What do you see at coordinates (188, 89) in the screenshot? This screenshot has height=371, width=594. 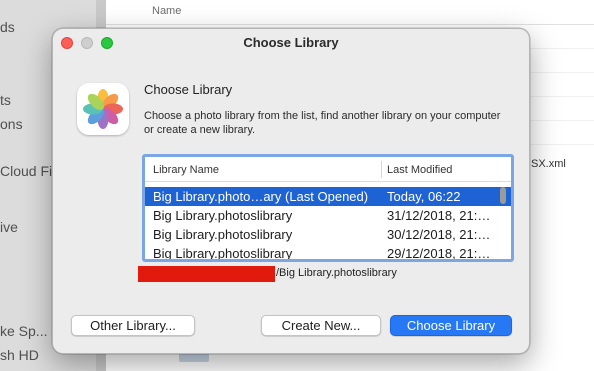 I see `dialog-heading: Choose Library` at bounding box center [188, 89].